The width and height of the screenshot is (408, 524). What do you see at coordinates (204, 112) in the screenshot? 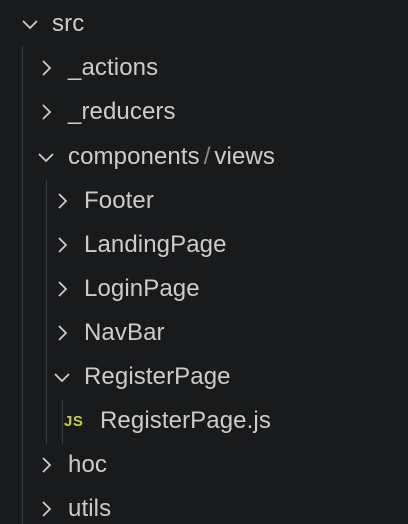
I see `tree-item-reducers: _reducers` at bounding box center [204, 112].